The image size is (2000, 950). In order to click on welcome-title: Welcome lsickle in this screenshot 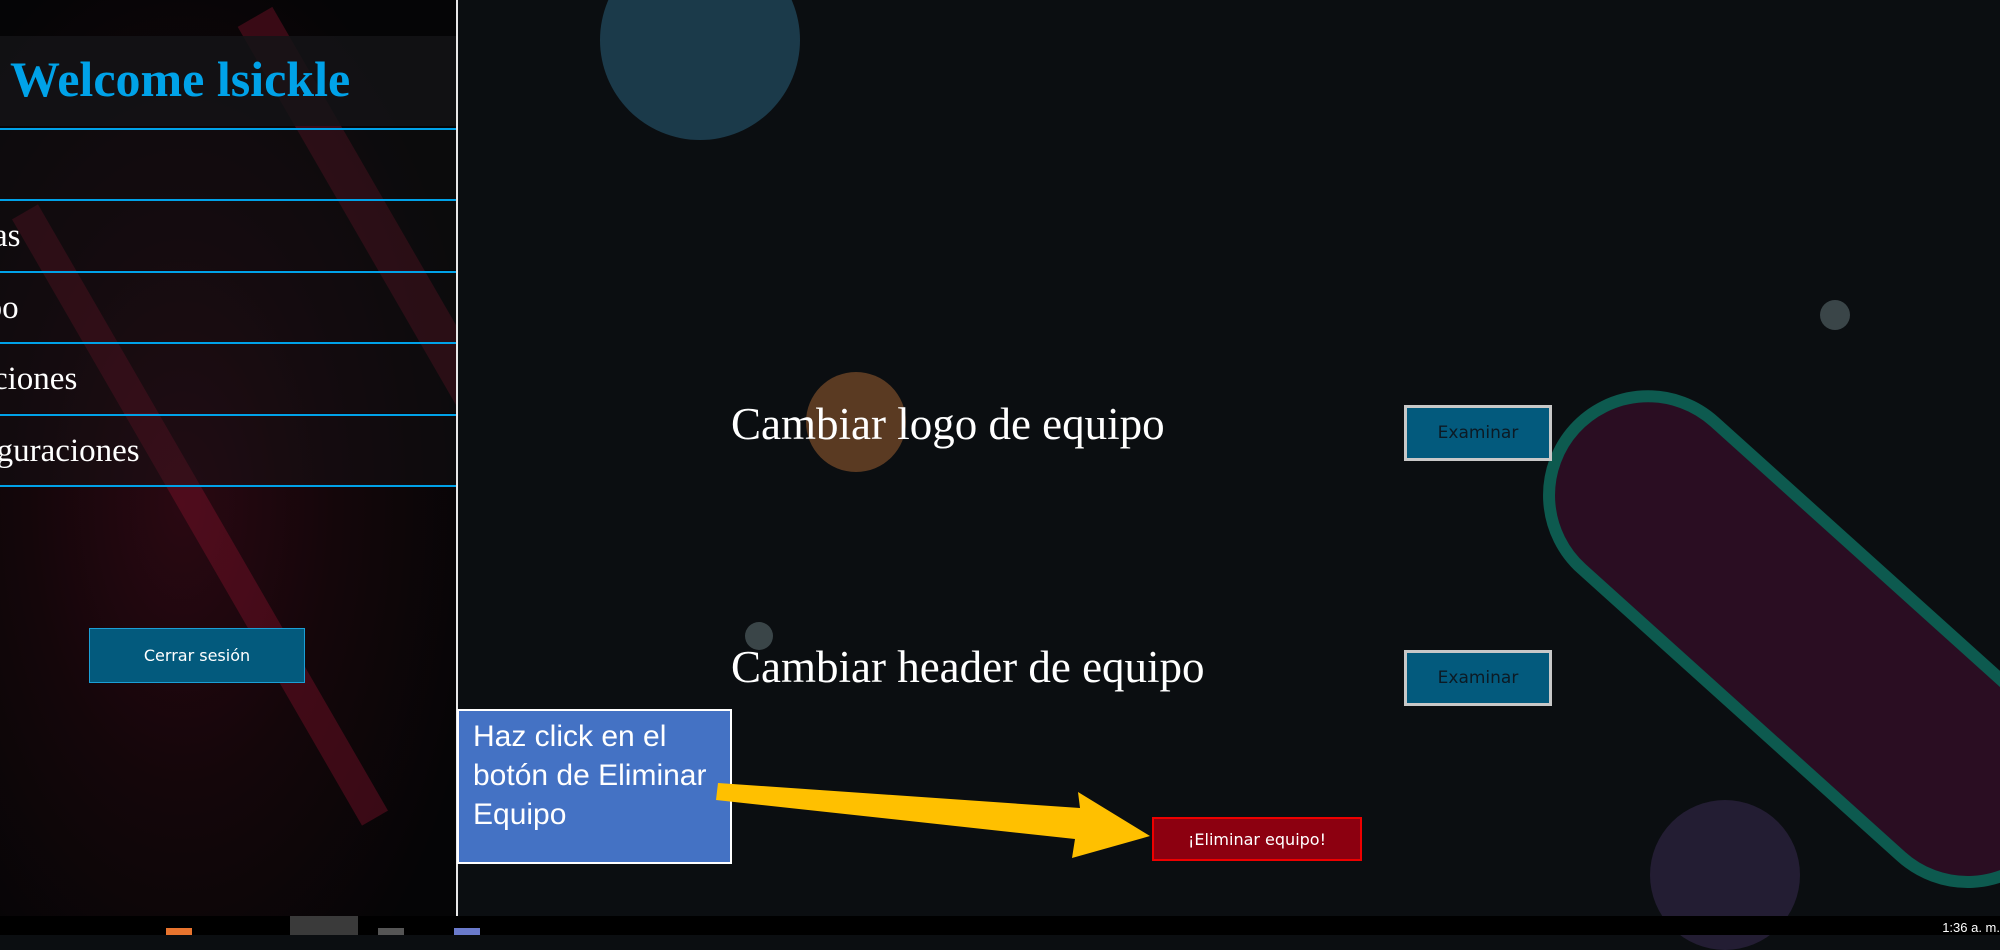, I will do `click(180, 79)`.